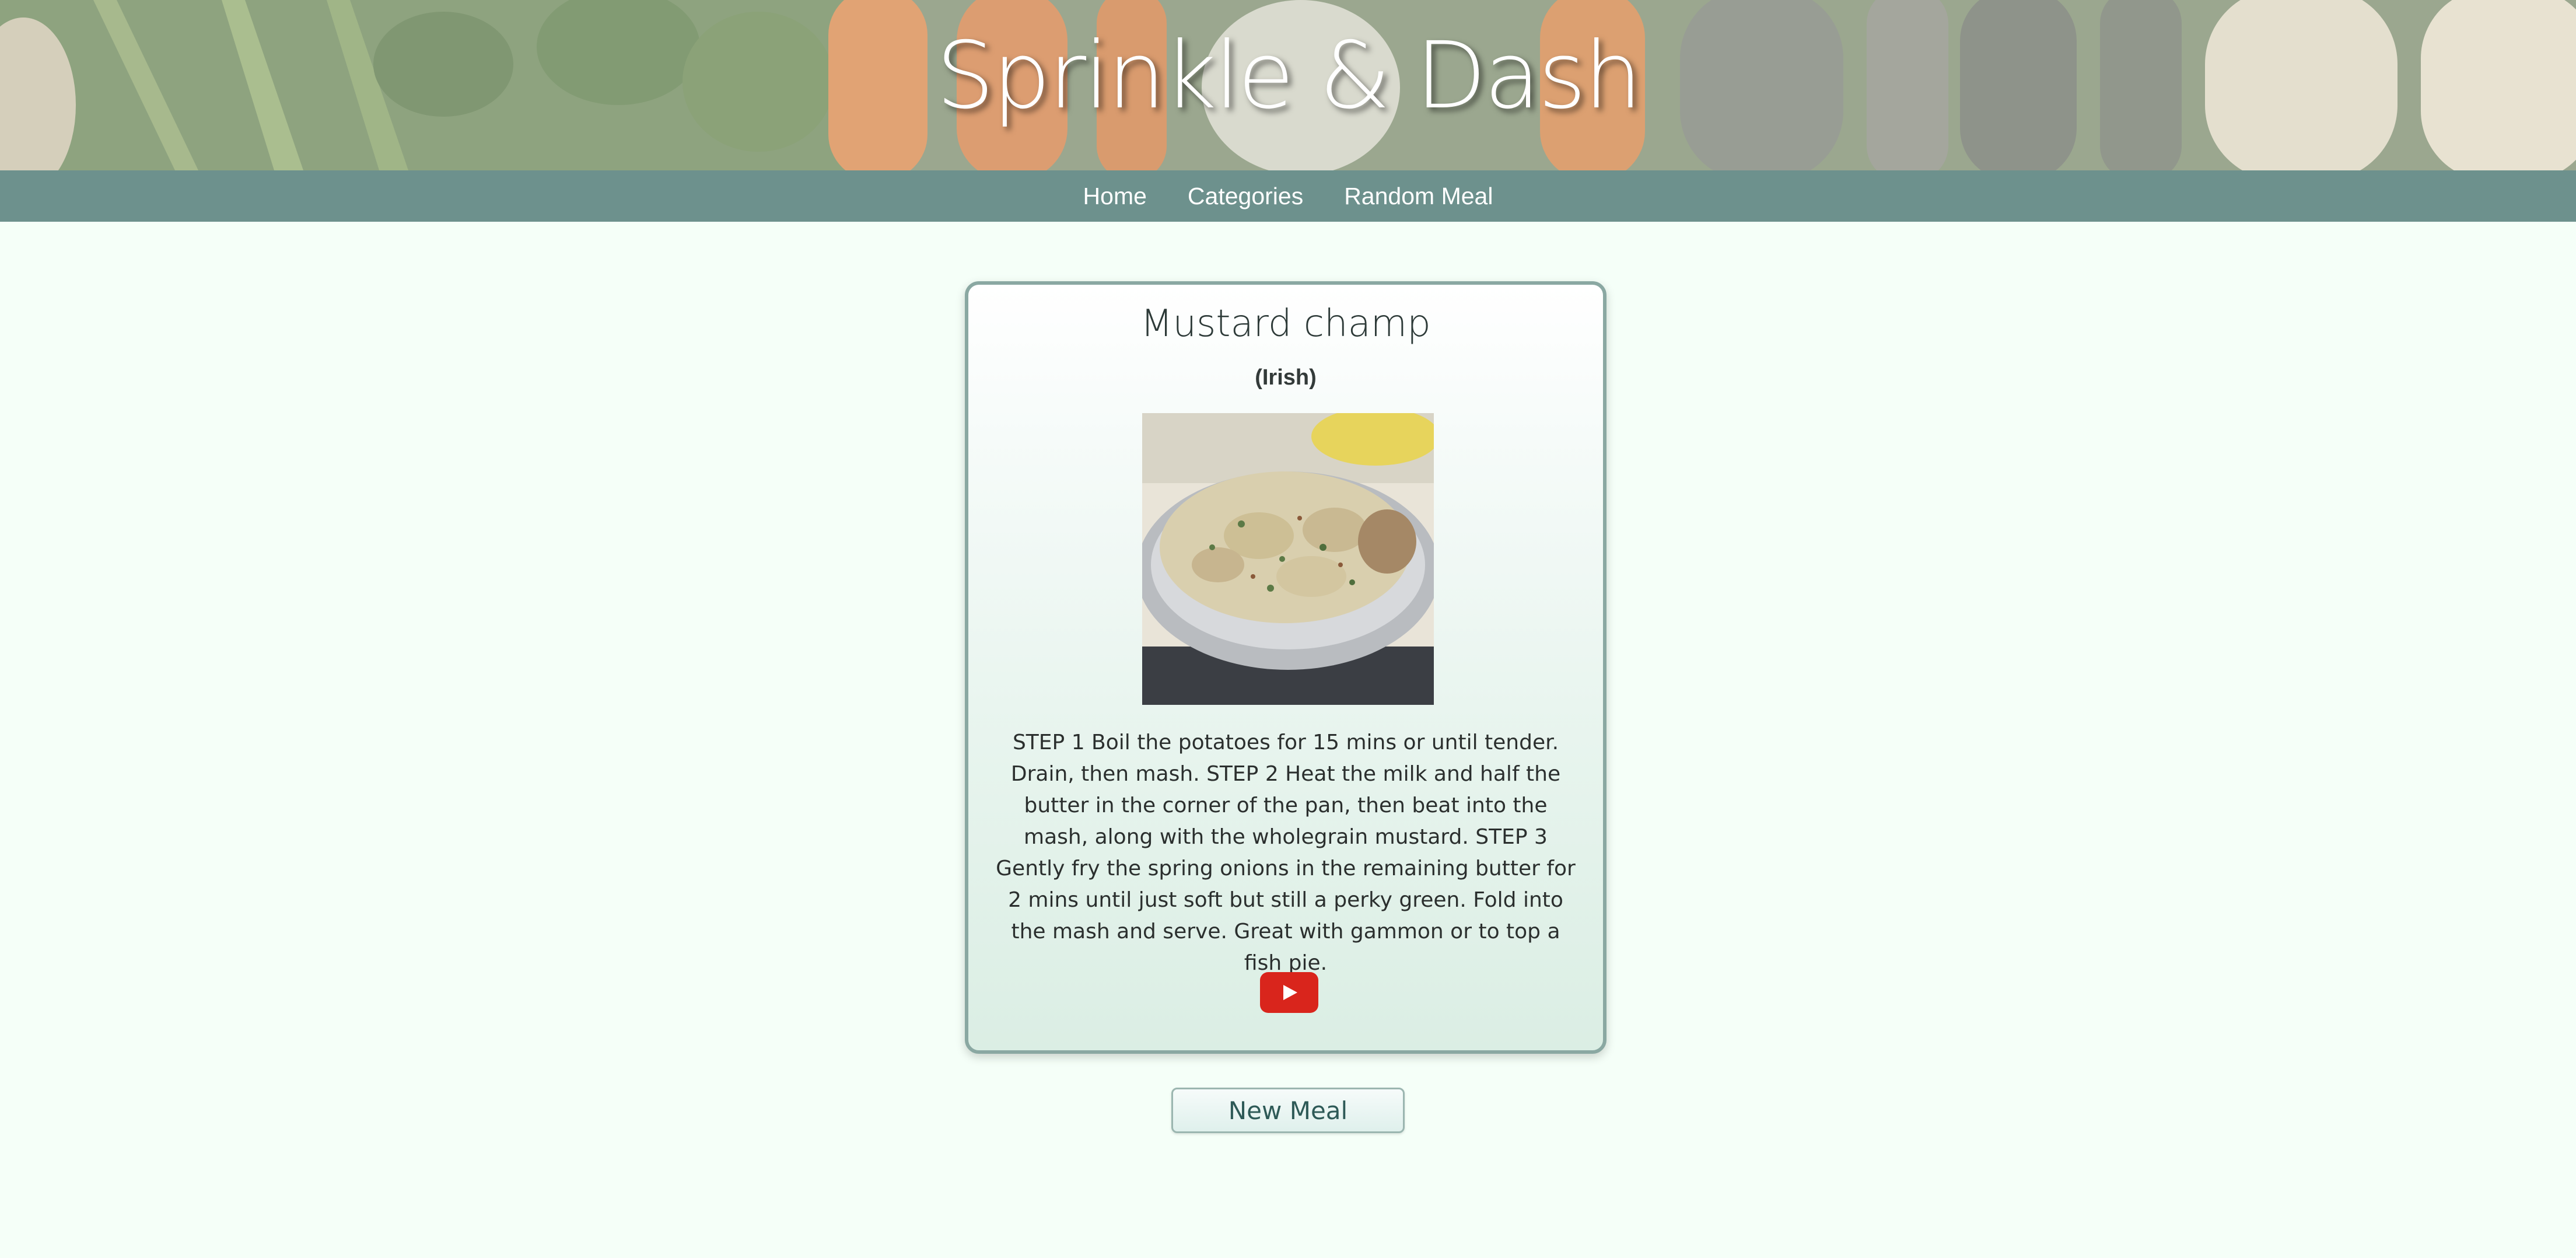 Image resolution: width=2576 pixels, height=1258 pixels. What do you see at coordinates (1289, 76) in the screenshot?
I see `site-title: Sprinkle & Dash` at bounding box center [1289, 76].